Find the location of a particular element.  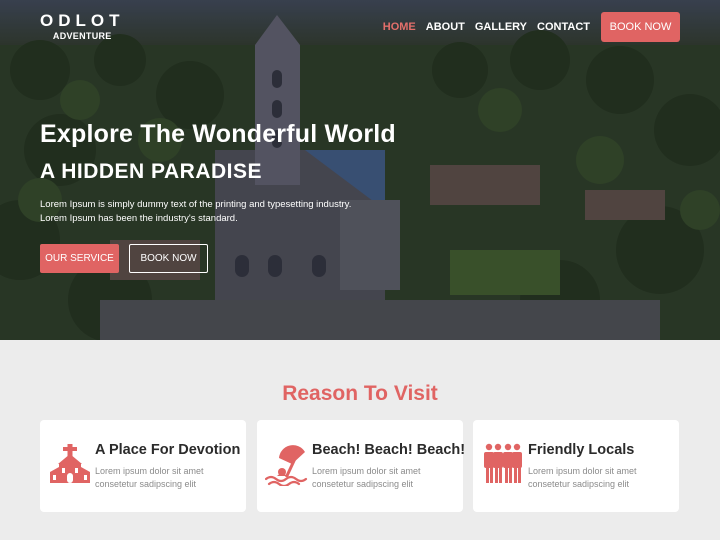

card-title: Beach! Beach! Beach! is located at coordinates (389, 450).